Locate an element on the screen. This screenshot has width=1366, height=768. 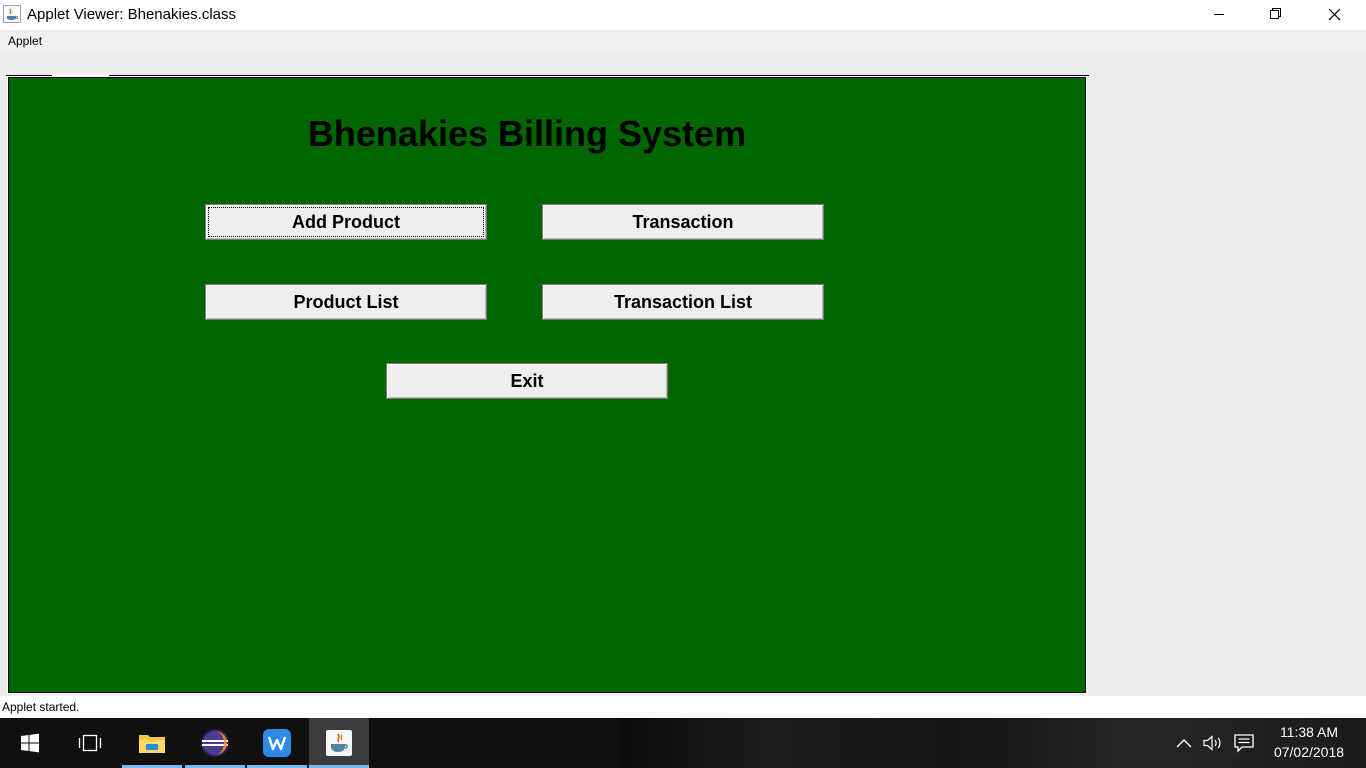
product-list-button: Product List is located at coordinates (346, 302).